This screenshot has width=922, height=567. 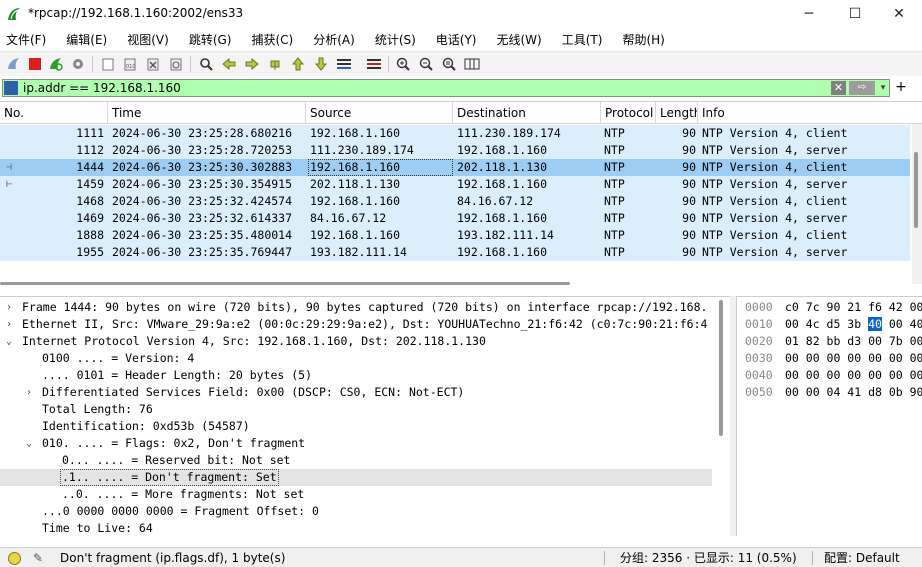 What do you see at coordinates (14, 64) in the screenshot?
I see `start-capture-icon` at bounding box center [14, 64].